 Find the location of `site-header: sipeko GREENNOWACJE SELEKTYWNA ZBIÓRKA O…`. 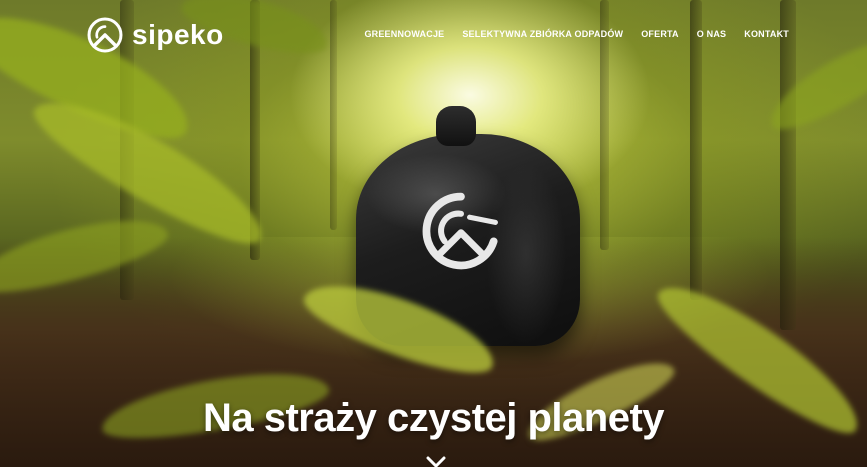

site-header: sipeko GREENNOWACJE SELEKTYWNA ZBIÓRKA O… is located at coordinates (433, 35).